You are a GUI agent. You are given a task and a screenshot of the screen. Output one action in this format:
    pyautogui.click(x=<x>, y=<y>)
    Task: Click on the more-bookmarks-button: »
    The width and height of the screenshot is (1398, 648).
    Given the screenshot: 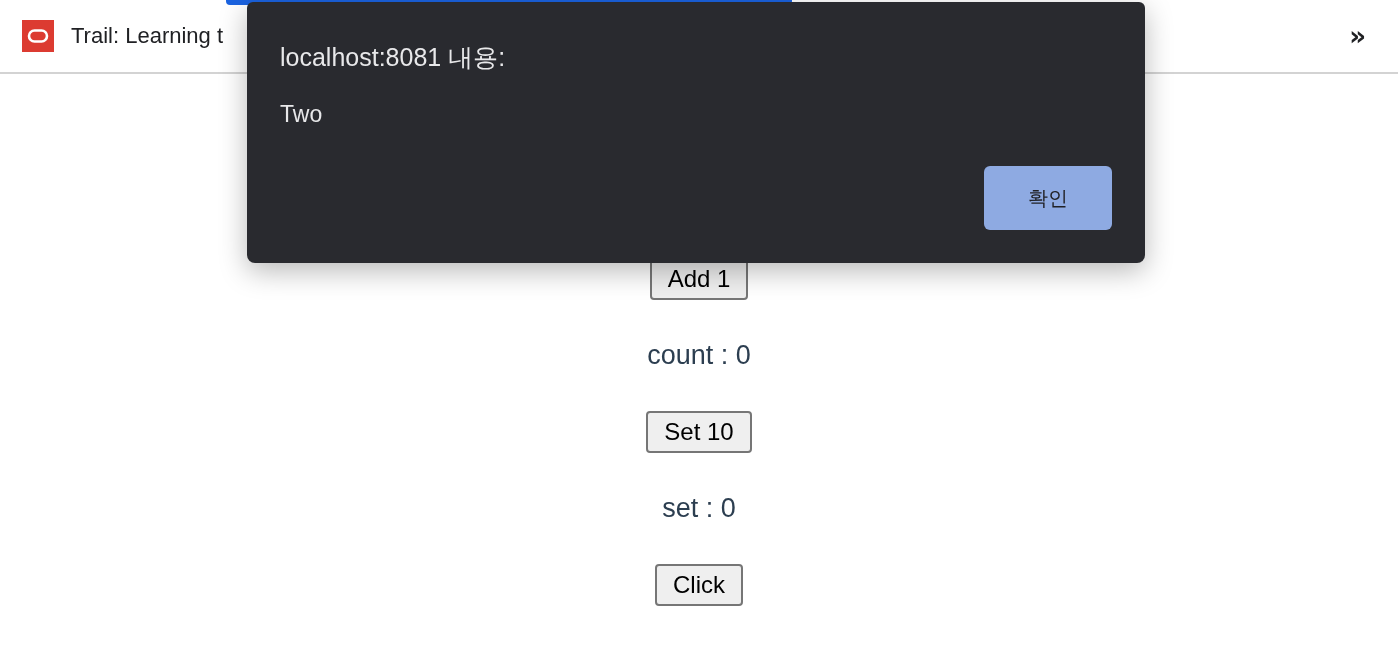 What is the action you would take?
    pyautogui.click(x=1357, y=36)
    